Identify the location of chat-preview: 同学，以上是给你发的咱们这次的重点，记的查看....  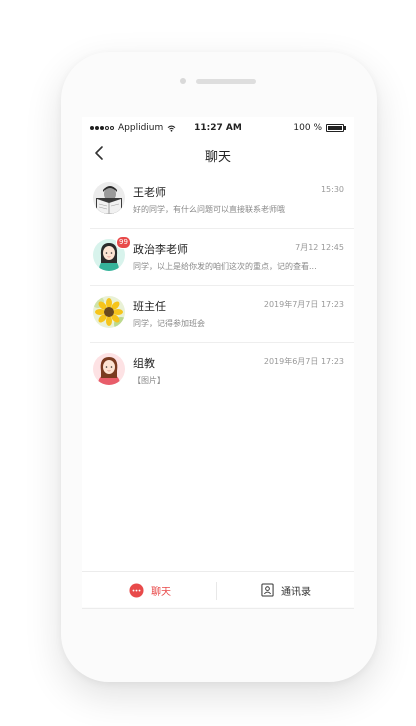
(225, 266).